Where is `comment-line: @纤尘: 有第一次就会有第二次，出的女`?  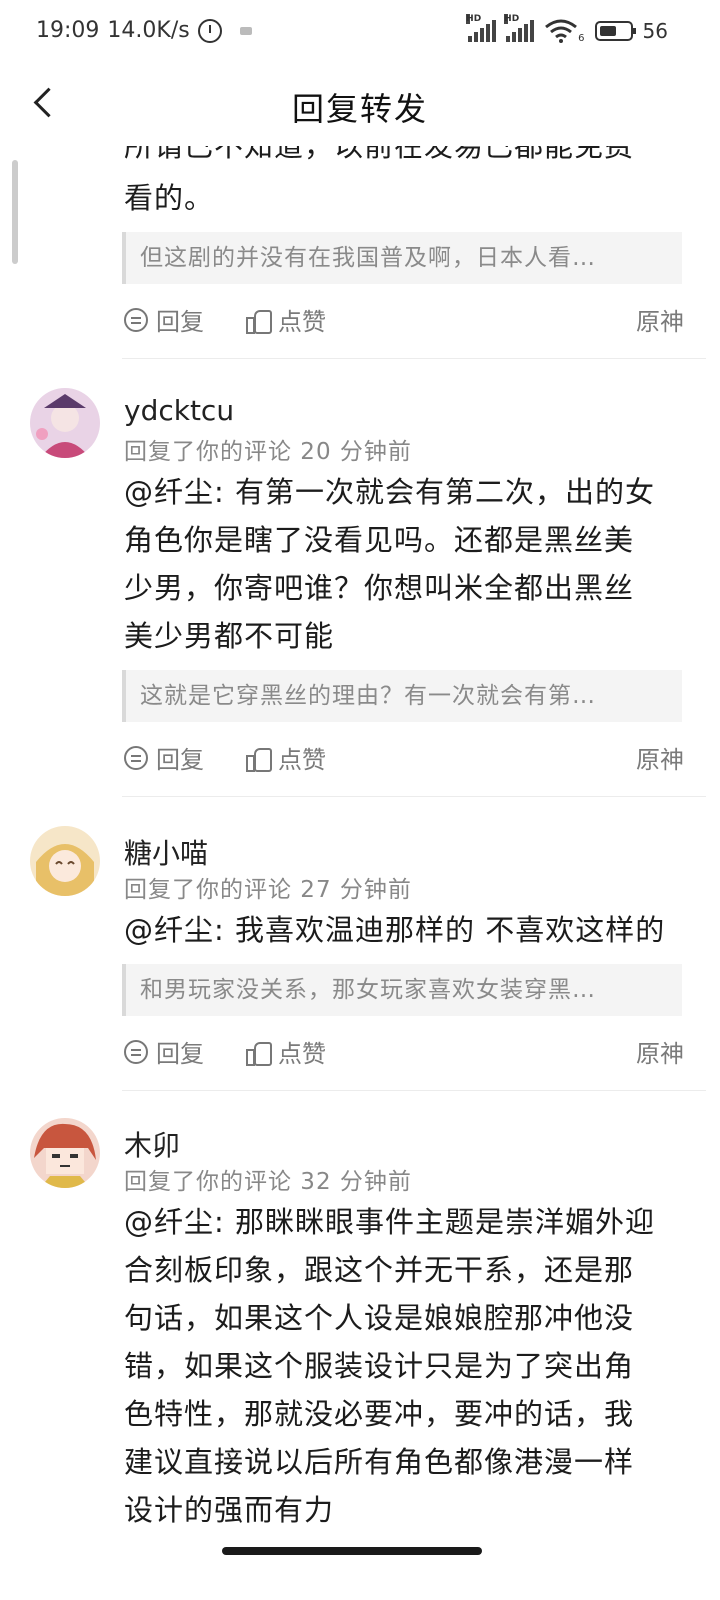 comment-line: @纤尘: 有第一次就会有第二次，出的女 is located at coordinates (389, 492).